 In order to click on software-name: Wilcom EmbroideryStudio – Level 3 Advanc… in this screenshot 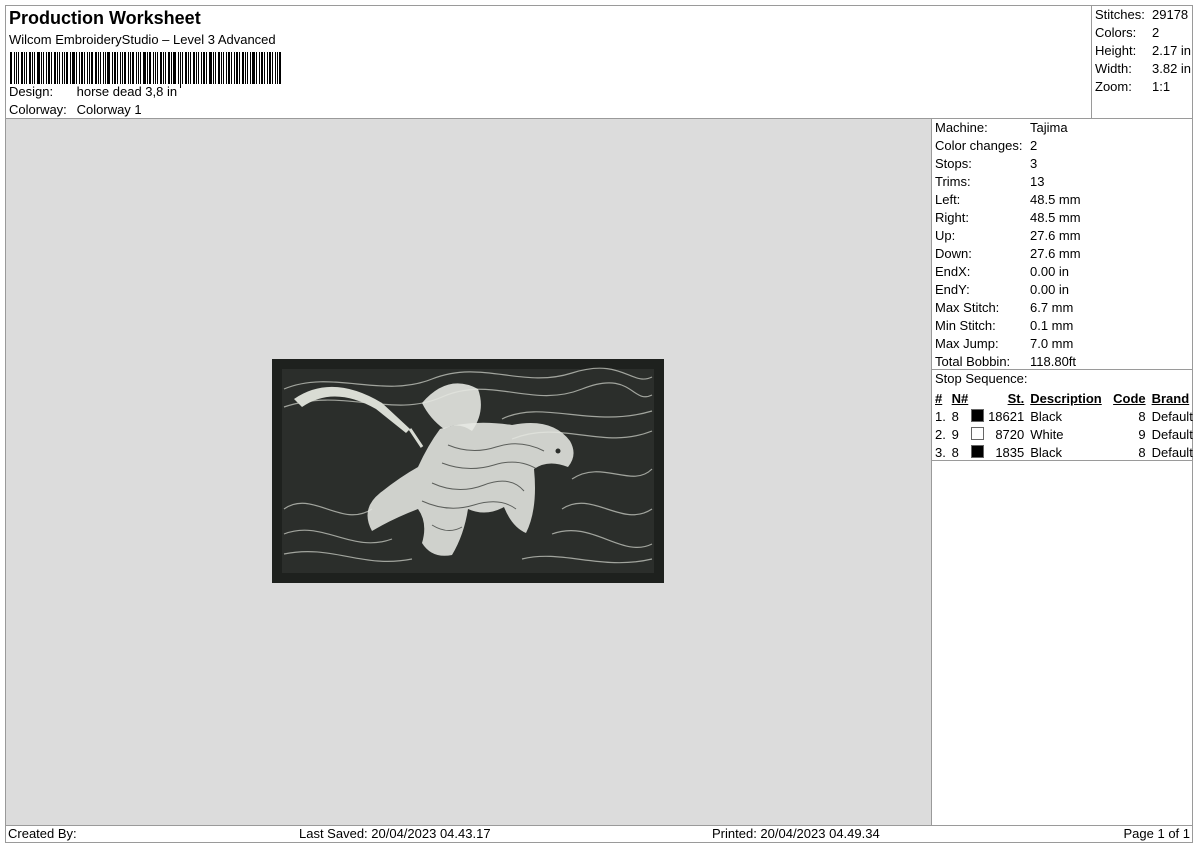, I will do `click(142, 39)`.